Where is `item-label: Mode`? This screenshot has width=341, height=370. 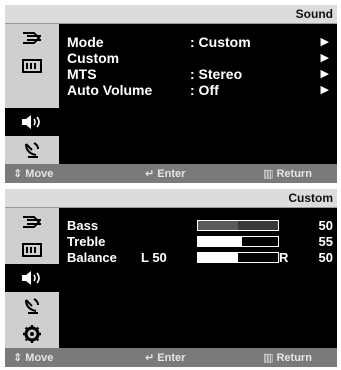 item-label: Mode is located at coordinates (85, 42).